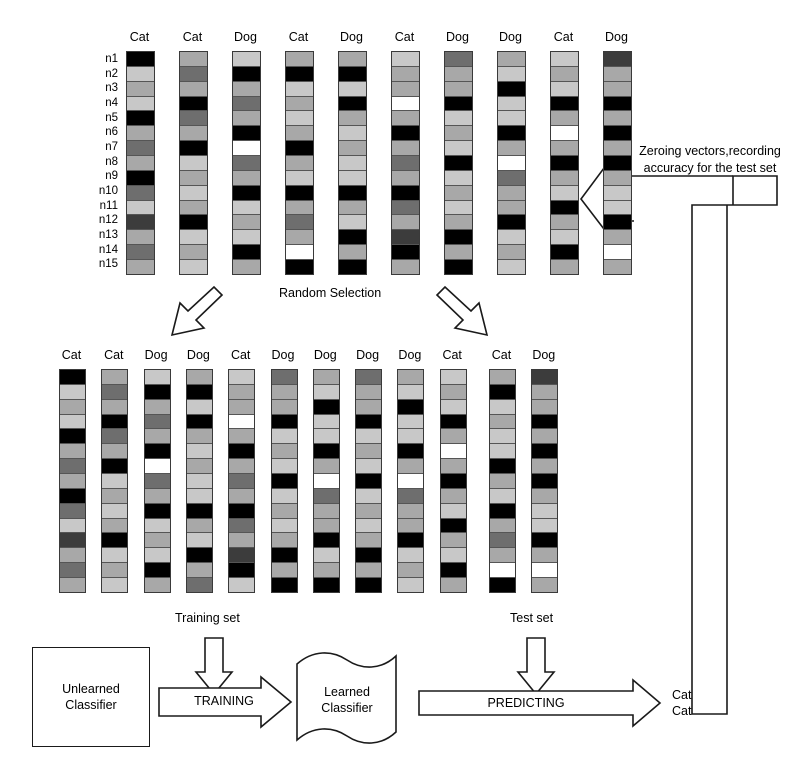 Image resolution: width=808 pixels, height=772 pixels. Describe the element at coordinates (91, 697) in the screenshot. I see `unlearned-classifier-box: Unlearned Classifier` at that location.